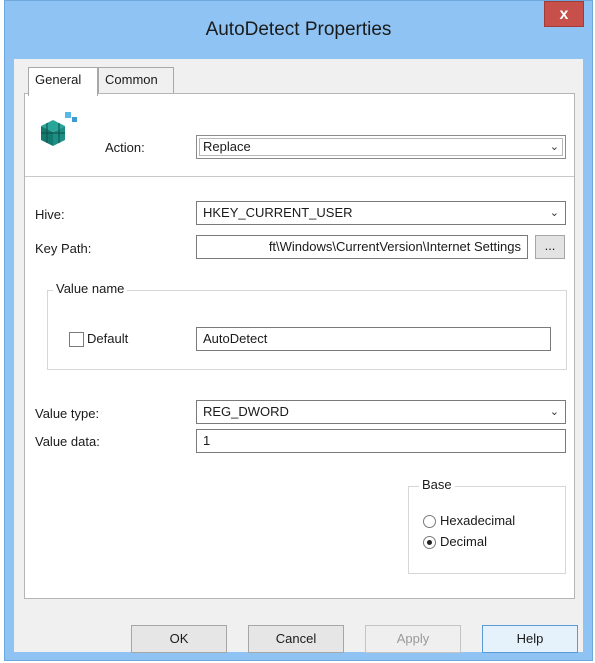  Describe the element at coordinates (63, 81) in the screenshot. I see `tab-general: General` at that location.